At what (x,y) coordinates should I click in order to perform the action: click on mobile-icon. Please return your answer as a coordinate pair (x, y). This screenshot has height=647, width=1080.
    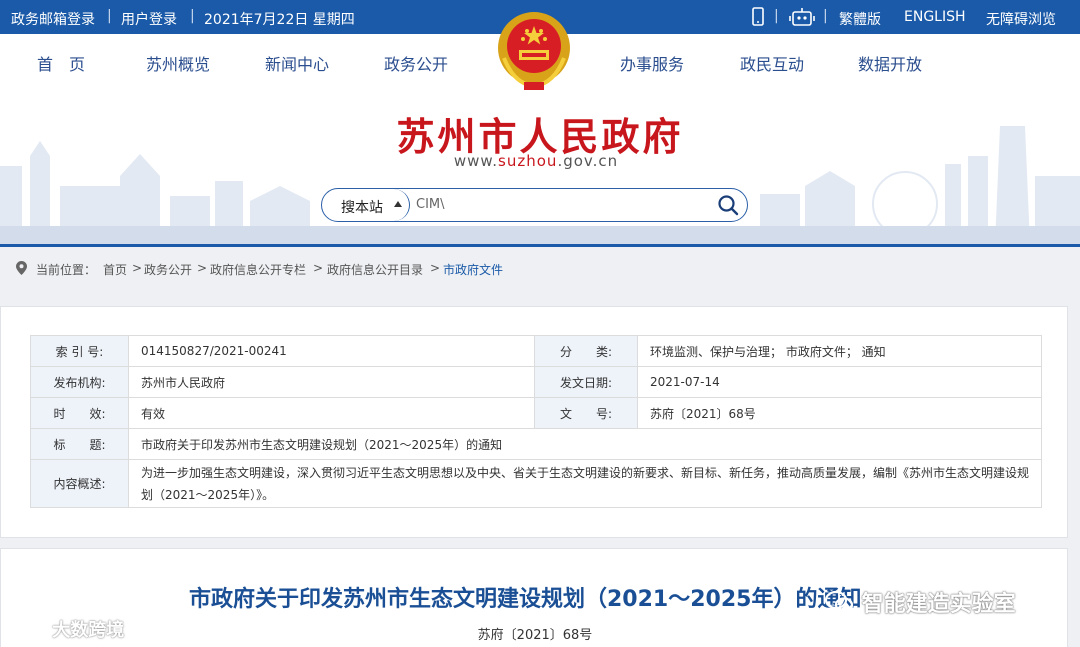
    Looking at the image, I should click on (758, 18).